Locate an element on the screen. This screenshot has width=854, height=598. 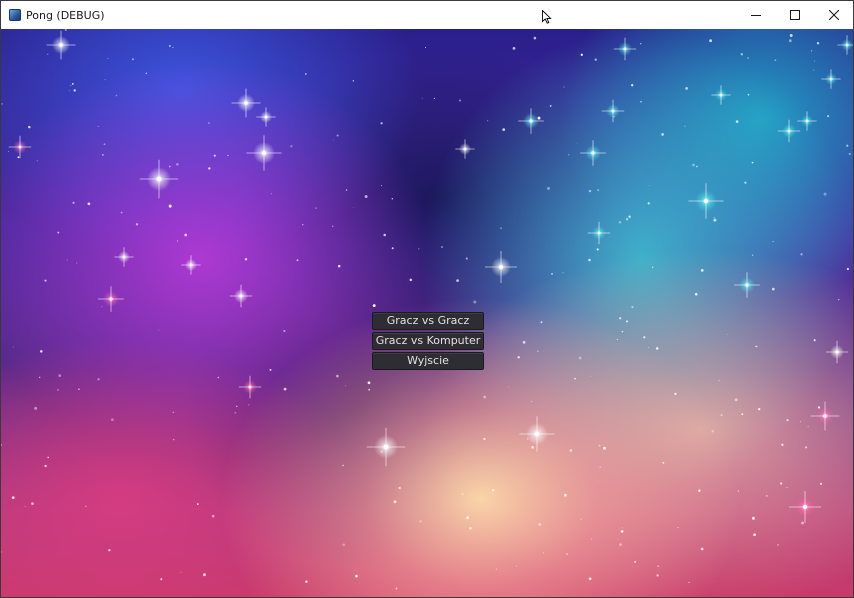
close-icon is located at coordinates (833, 15).